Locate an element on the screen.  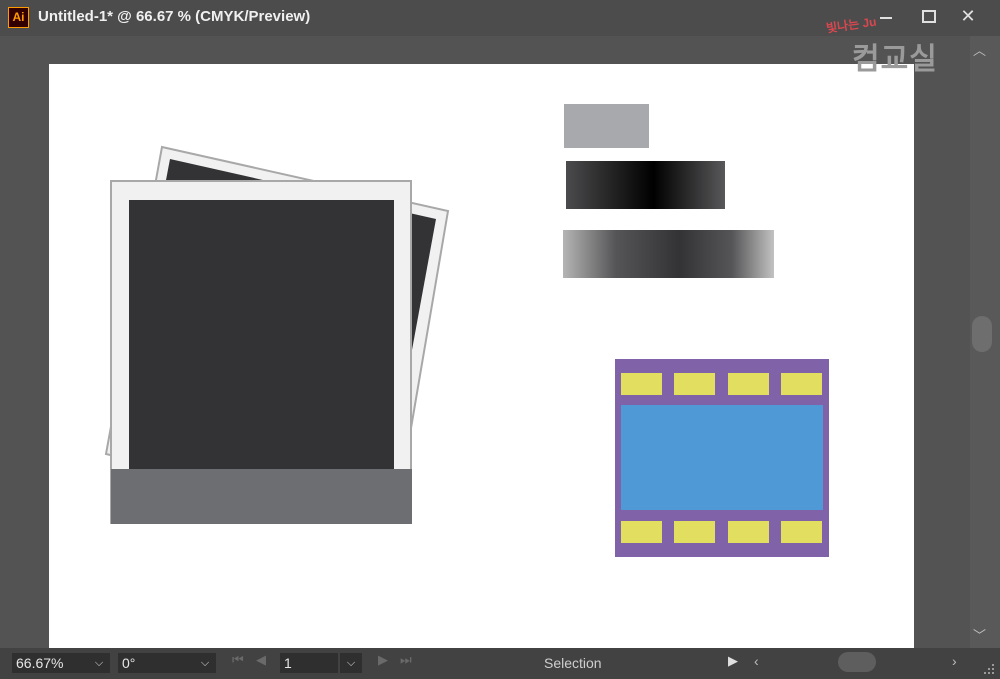
last-artboard-icon: ⏭ is located at coordinates (406, 660).